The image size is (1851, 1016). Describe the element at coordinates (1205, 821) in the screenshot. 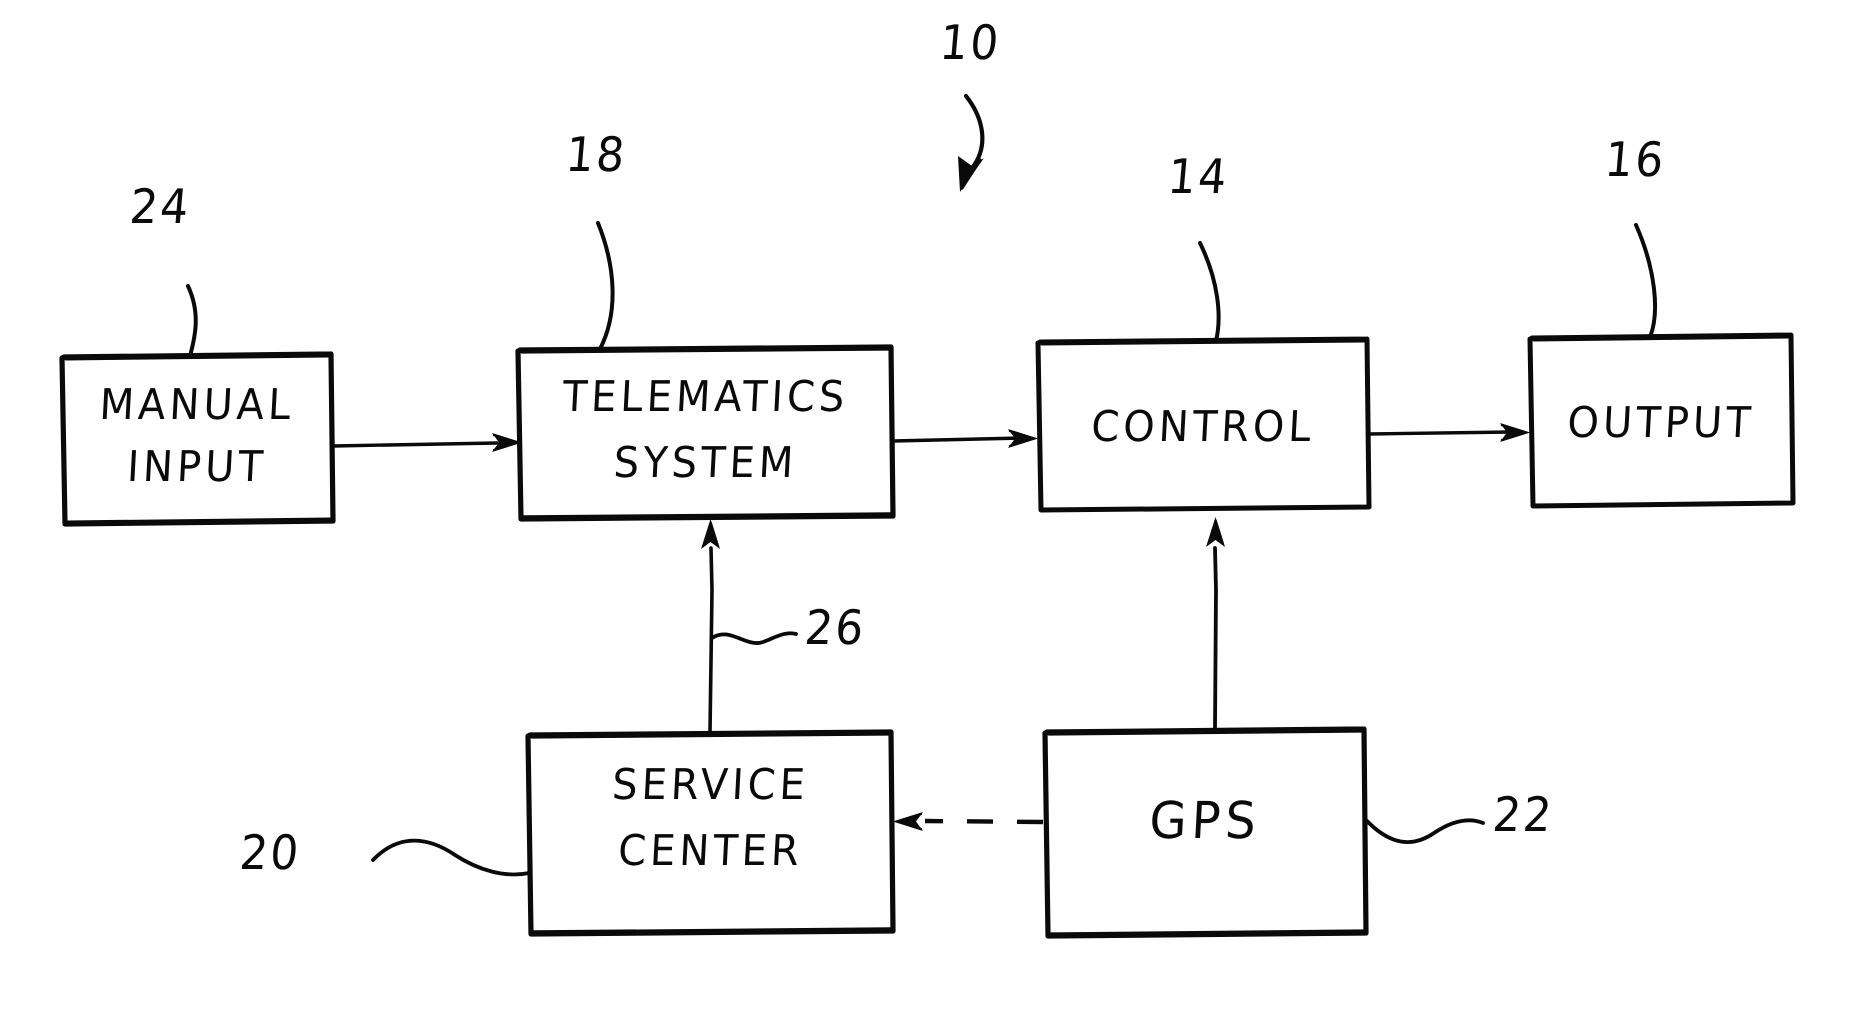

I see `block-label-gps: GPS` at that location.